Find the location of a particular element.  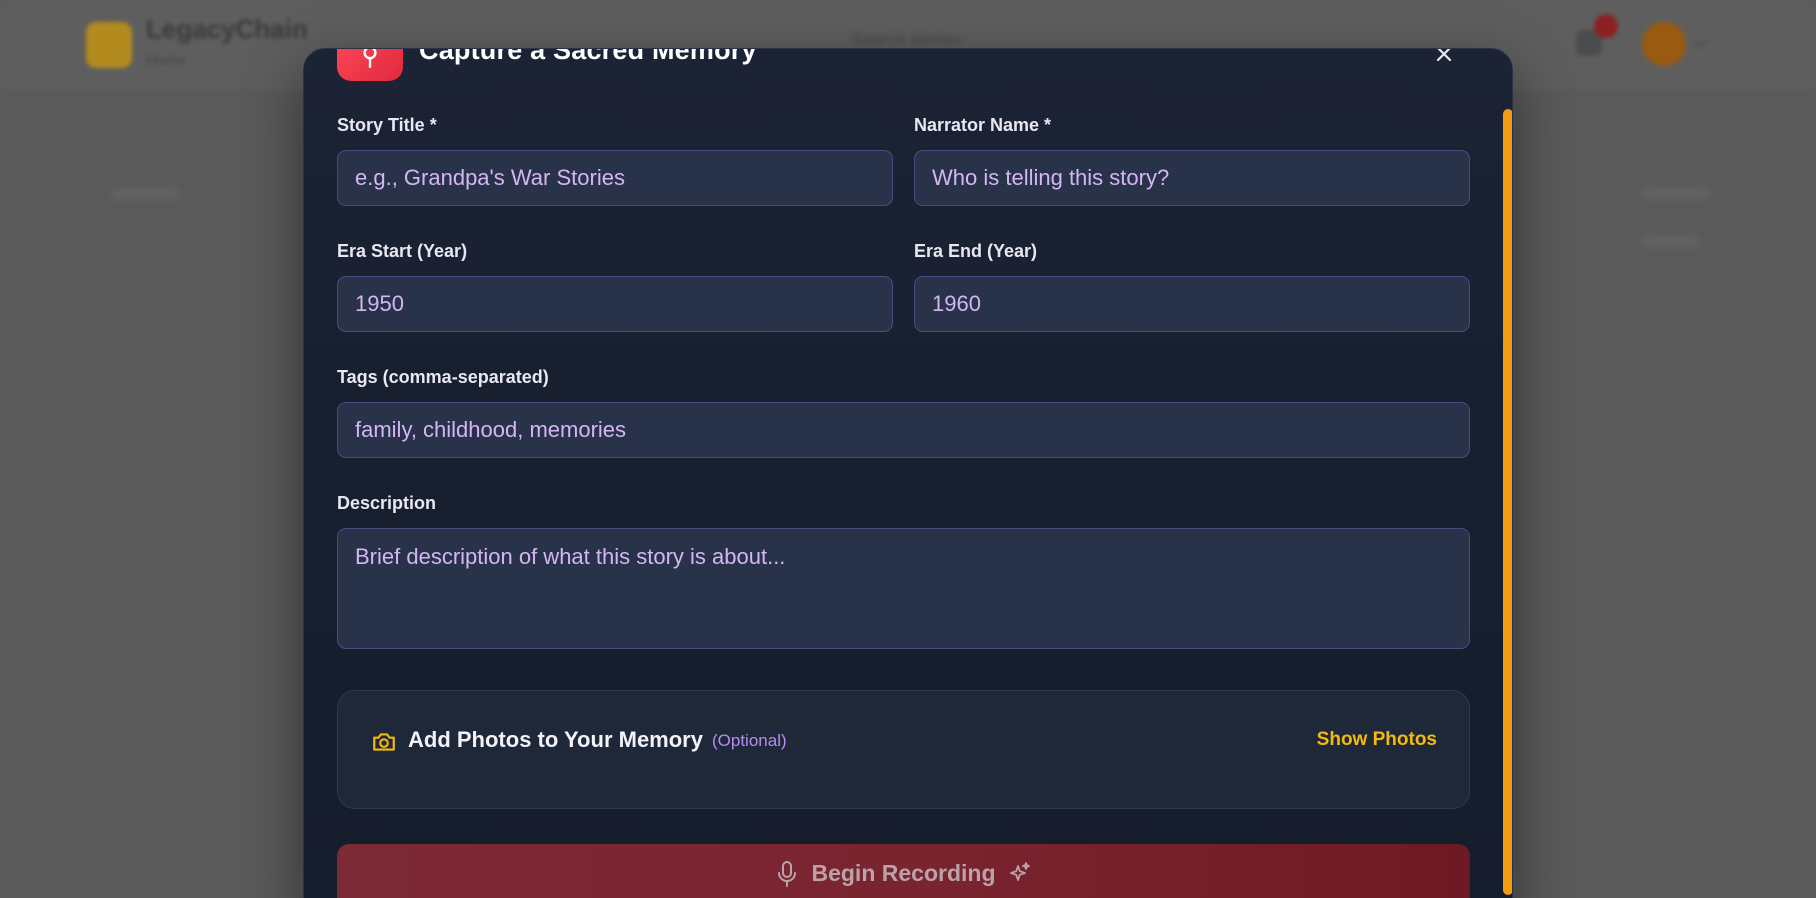

app-brand-subtitle: Home is located at coordinates (166, 60).